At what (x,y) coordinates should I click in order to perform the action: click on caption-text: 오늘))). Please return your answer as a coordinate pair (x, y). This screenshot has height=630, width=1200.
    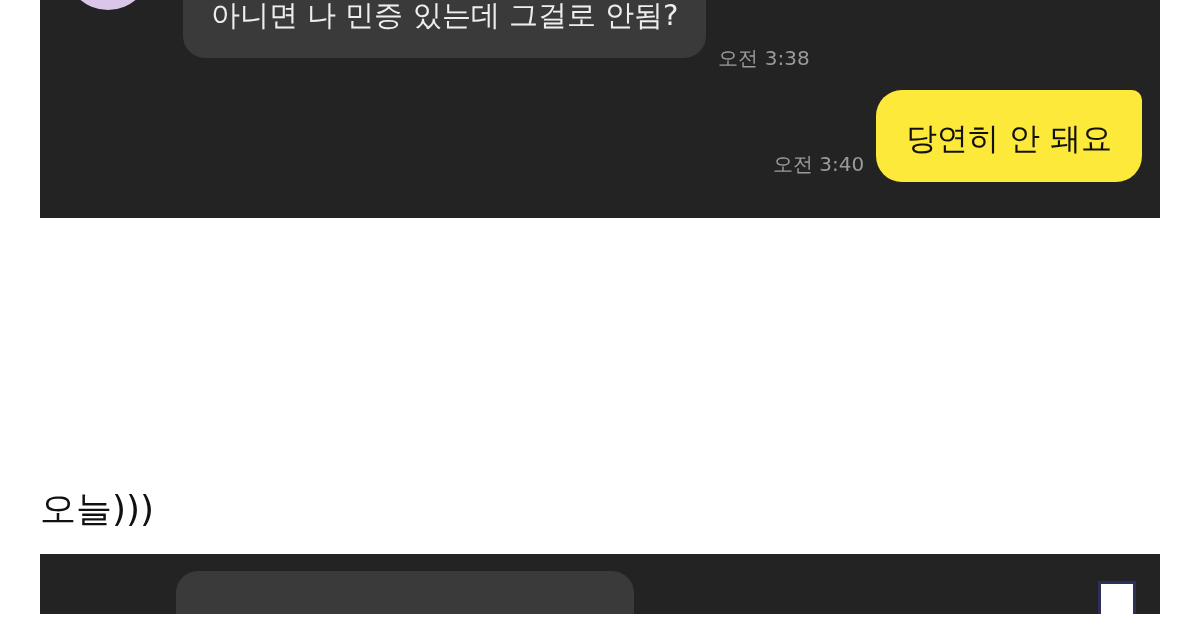
    Looking at the image, I should click on (98, 509).